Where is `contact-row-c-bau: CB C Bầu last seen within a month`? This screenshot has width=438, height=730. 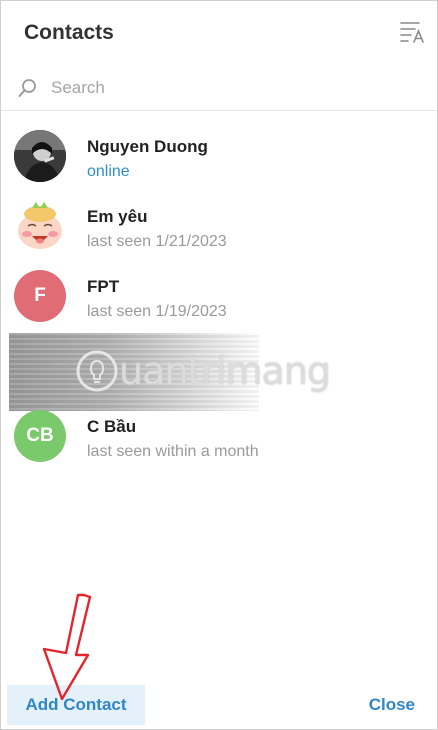
contact-row-c-bau: CB C Bầu last seen within a month is located at coordinates (219, 436).